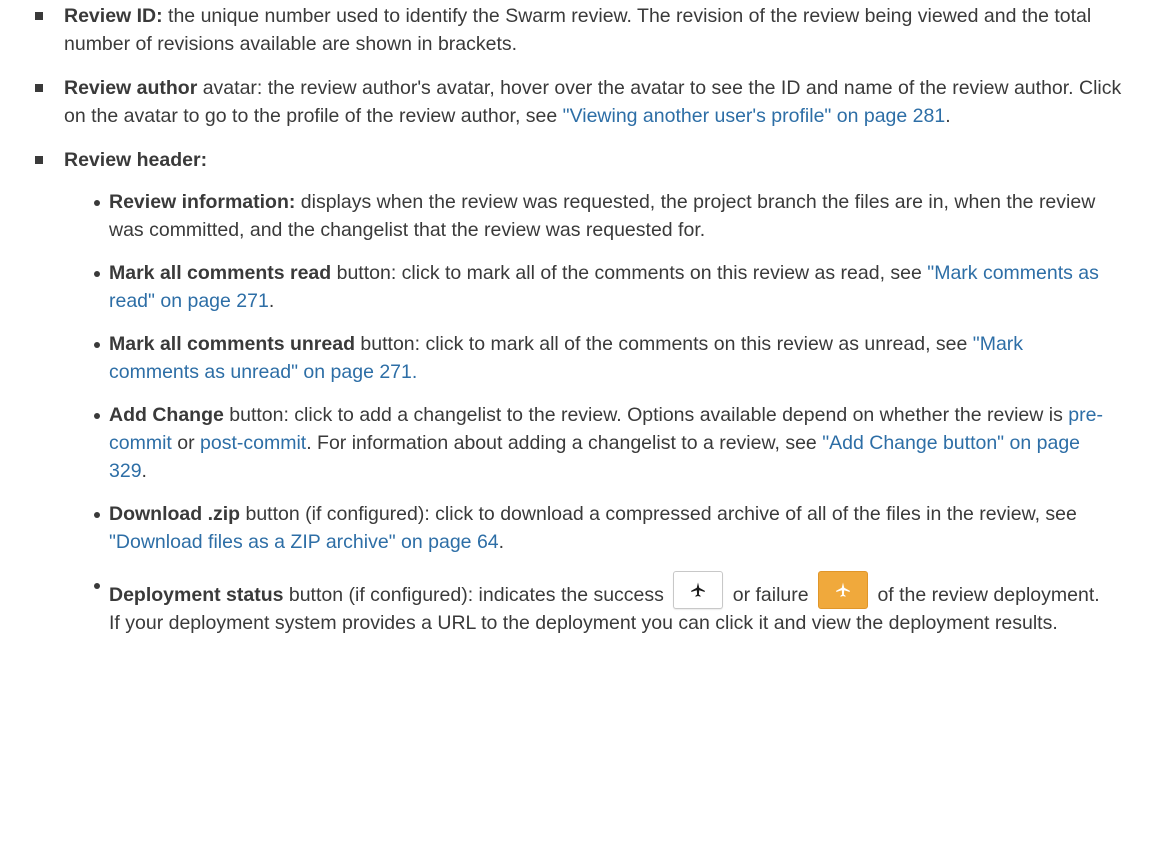  What do you see at coordinates (220, 273) in the screenshot?
I see `term-mark-all-read: Mark all comments read` at bounding box center [220, 273].